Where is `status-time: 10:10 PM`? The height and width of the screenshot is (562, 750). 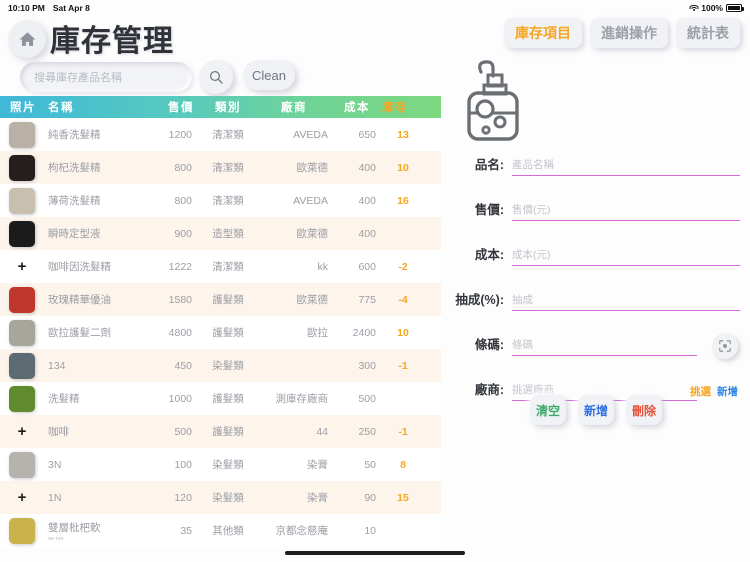
status-time: 10:10 PM is located at coordinates (26, 8).